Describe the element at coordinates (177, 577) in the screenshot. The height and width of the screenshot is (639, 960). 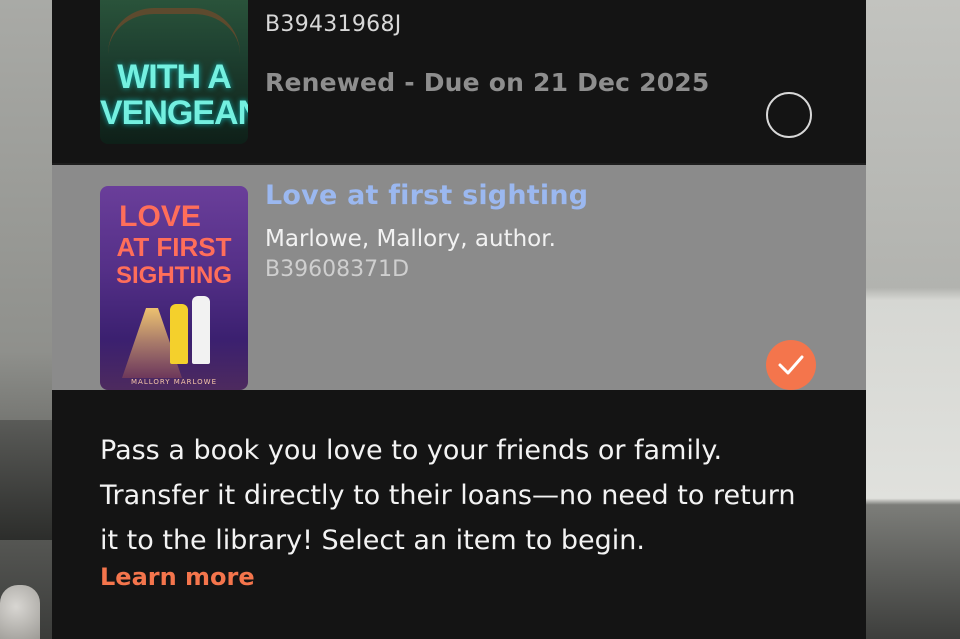
I see `learn-more-link: Learn more` at that location.